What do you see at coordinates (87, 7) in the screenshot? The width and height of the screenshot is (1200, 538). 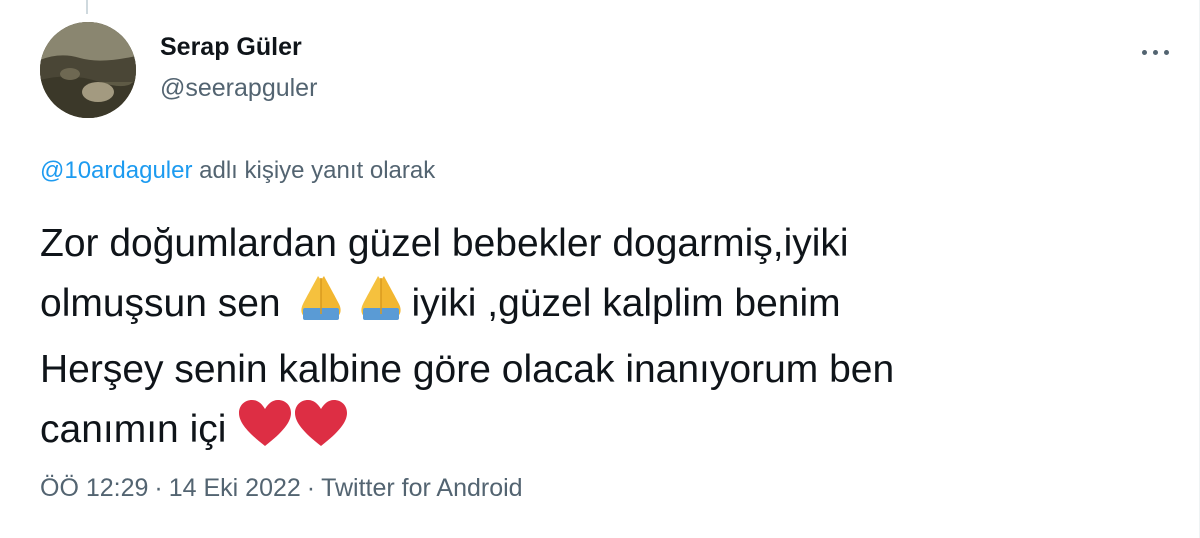 I see `thread-connector-line` at bounding box center [87, 7].